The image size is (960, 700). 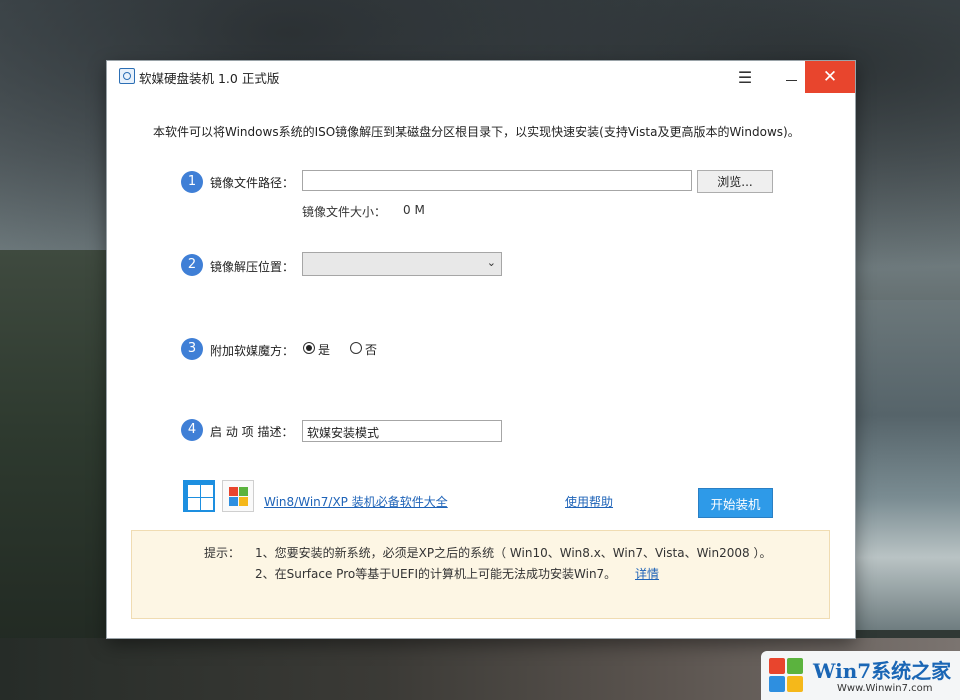 What do you see at coordinates (252, 183) in the screenshot?
I see `step-1-label: 镜像文件路径：` at bounding box center [252, 183].